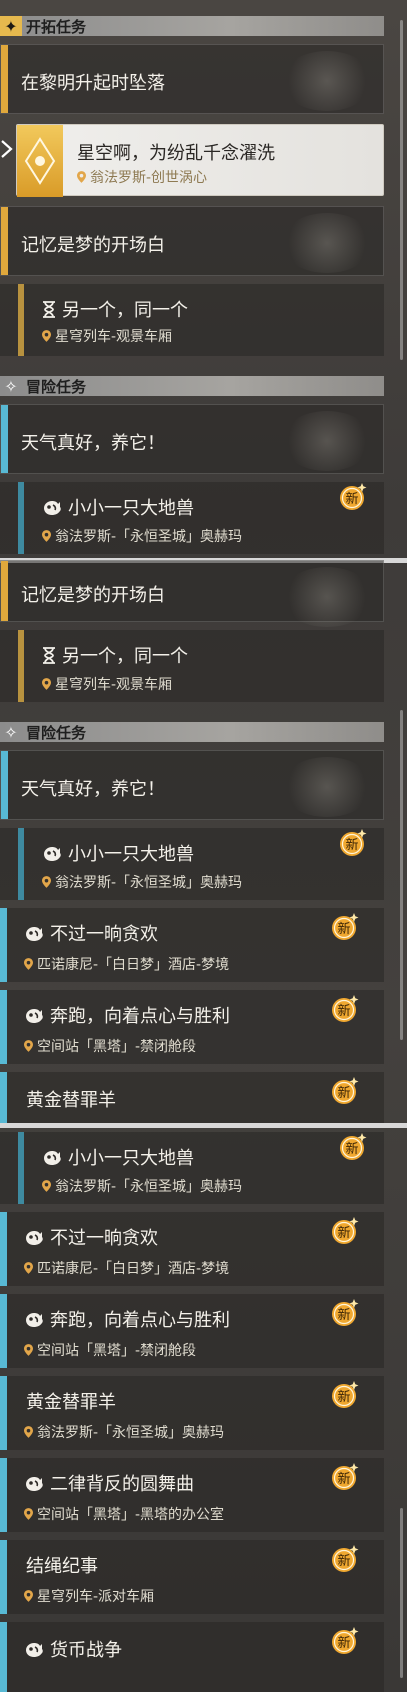  Describe the element at coordinates (192, 1413) in the screenshot. I see `quest-item-goat: 黄金替罪羊 翁法罗斯-「永恒圣城」奥赫玛 新` at that location.